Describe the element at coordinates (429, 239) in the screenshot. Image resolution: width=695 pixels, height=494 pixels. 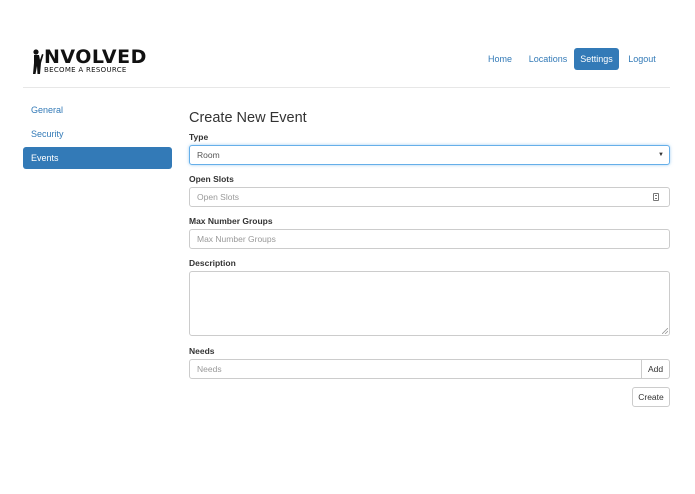
I see `max-groups-input: Max Number Groups` at that location.